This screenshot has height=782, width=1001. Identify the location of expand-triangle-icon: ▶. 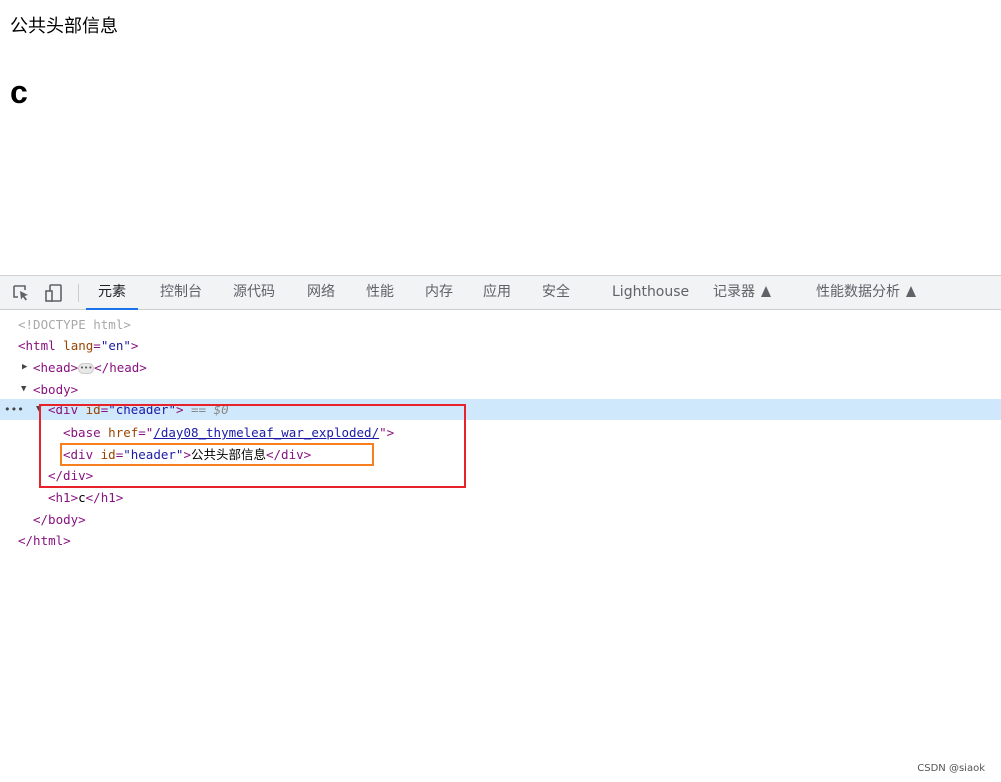
(24, 367).